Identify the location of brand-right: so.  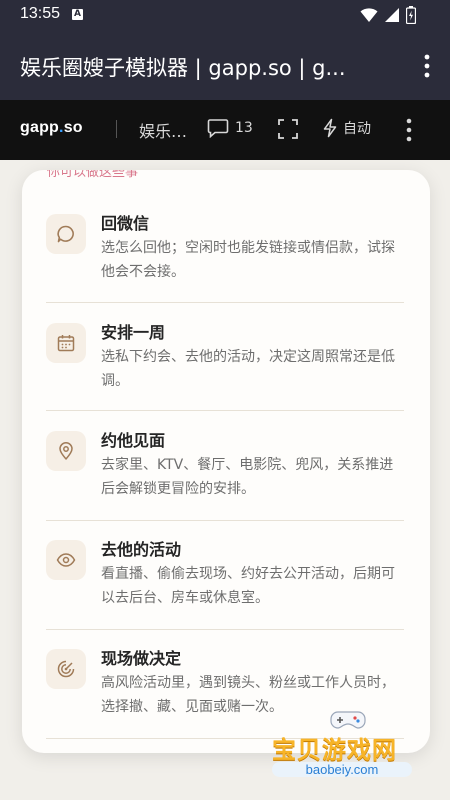
(73, 127).